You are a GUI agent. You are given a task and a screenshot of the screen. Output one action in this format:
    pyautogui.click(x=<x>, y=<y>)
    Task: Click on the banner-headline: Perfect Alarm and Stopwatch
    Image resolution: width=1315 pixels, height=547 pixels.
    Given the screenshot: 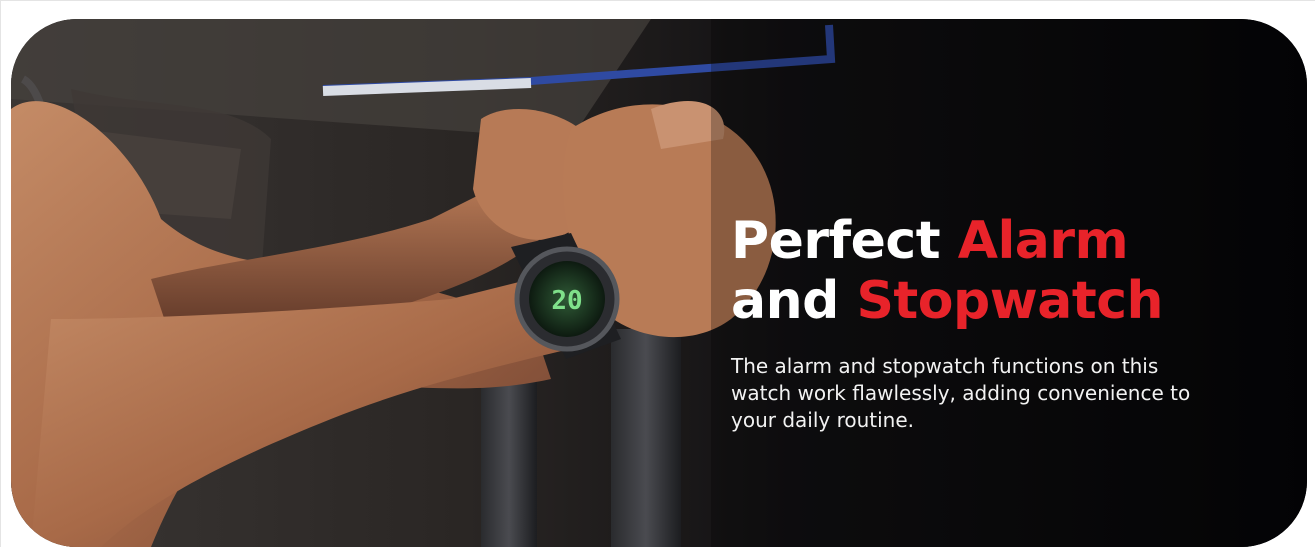 What is the action you would take?
    pyautogui.click(x=991, y=271)
    